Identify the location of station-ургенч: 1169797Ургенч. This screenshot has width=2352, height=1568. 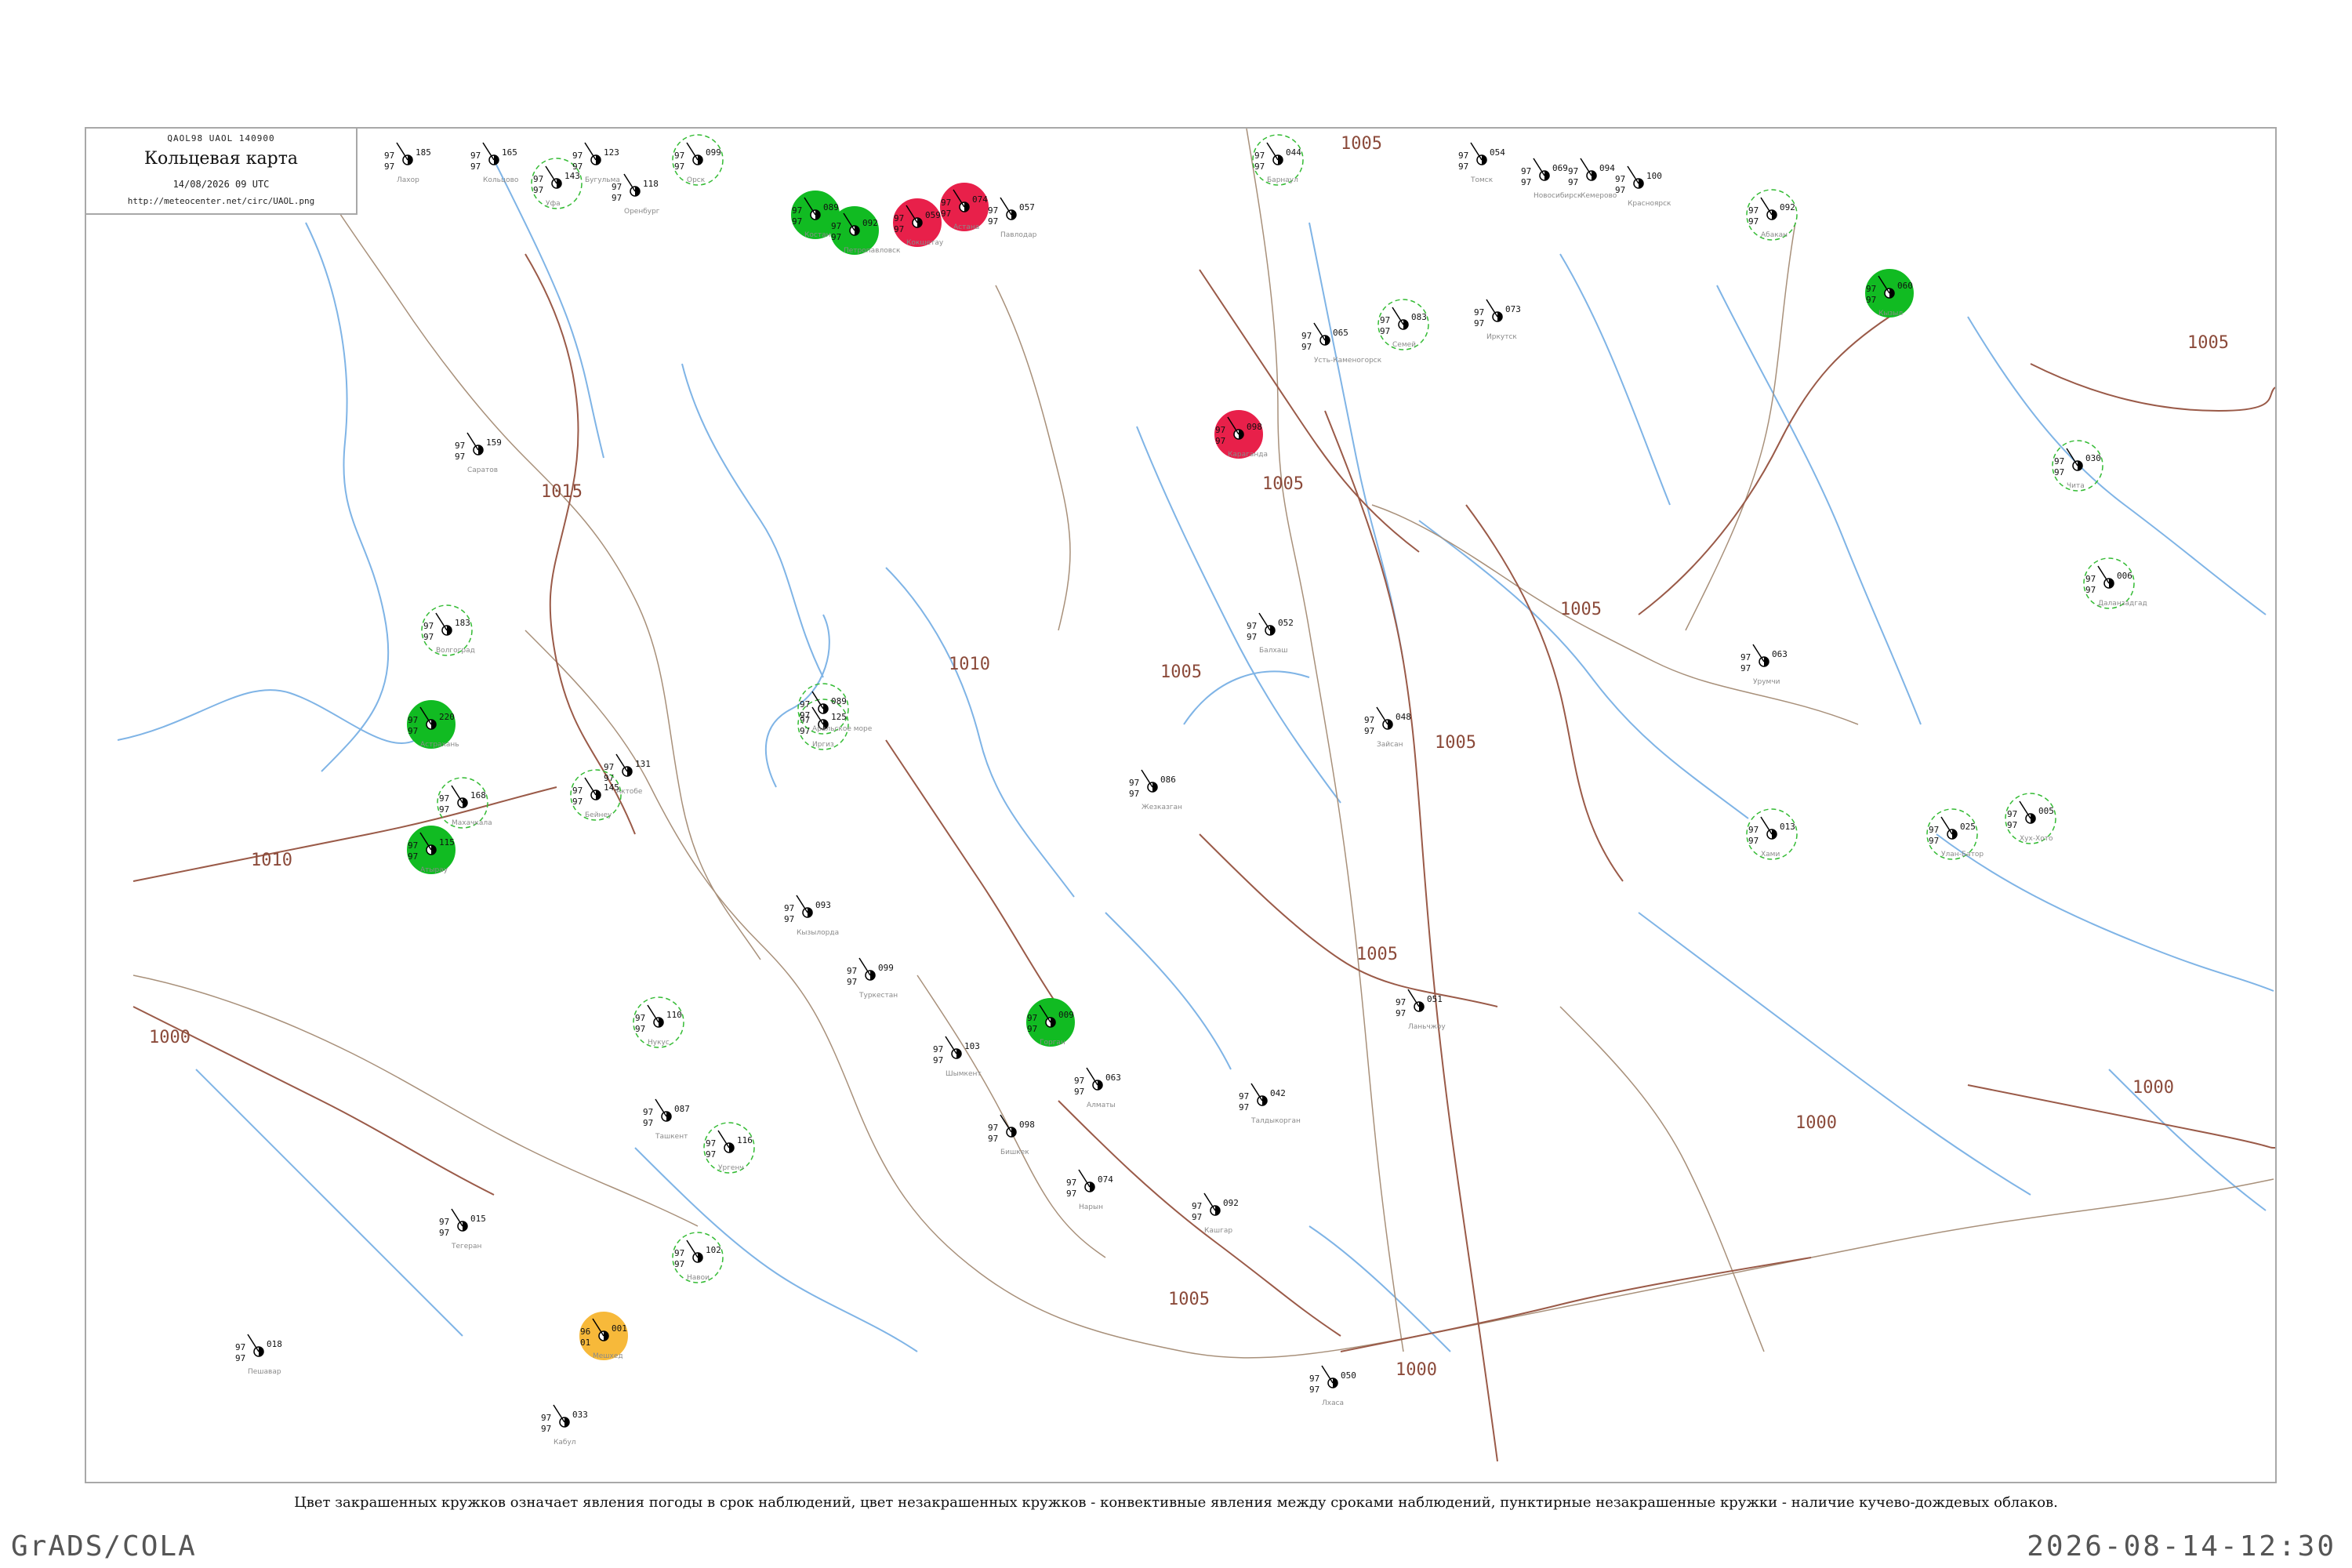
(729, 1148).